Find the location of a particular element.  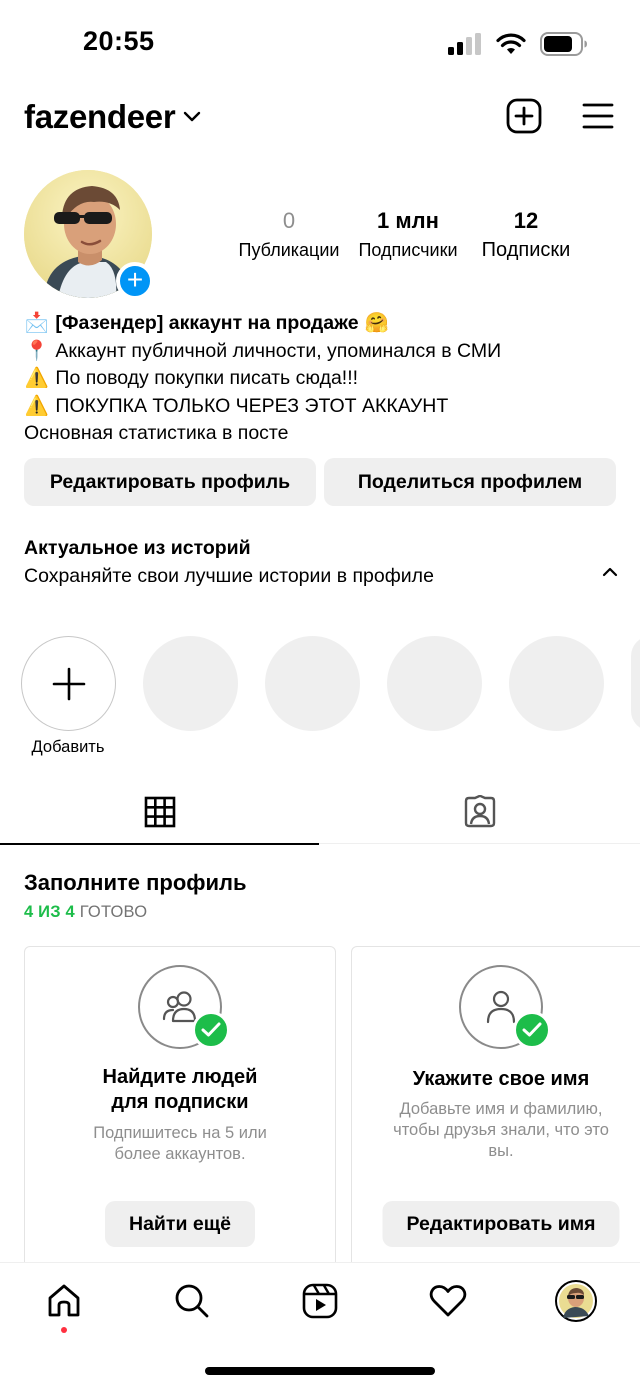

account-switcher: fazendeer is located at coordinates (112, 117).